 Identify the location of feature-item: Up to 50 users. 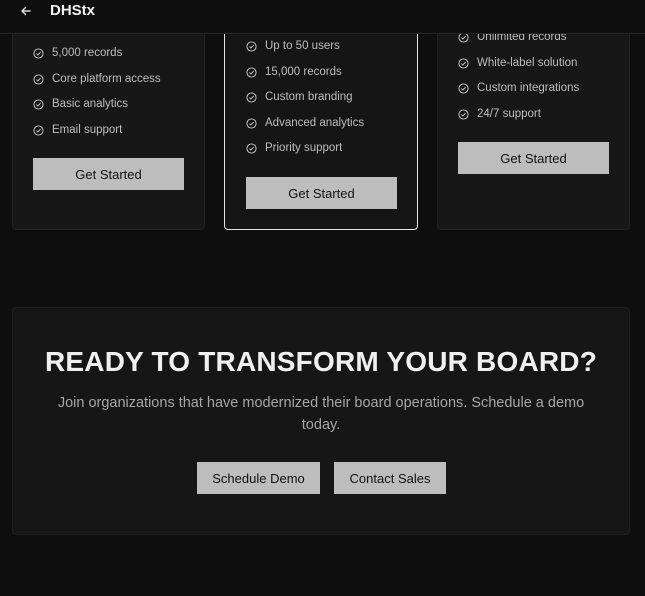
(293, 46).